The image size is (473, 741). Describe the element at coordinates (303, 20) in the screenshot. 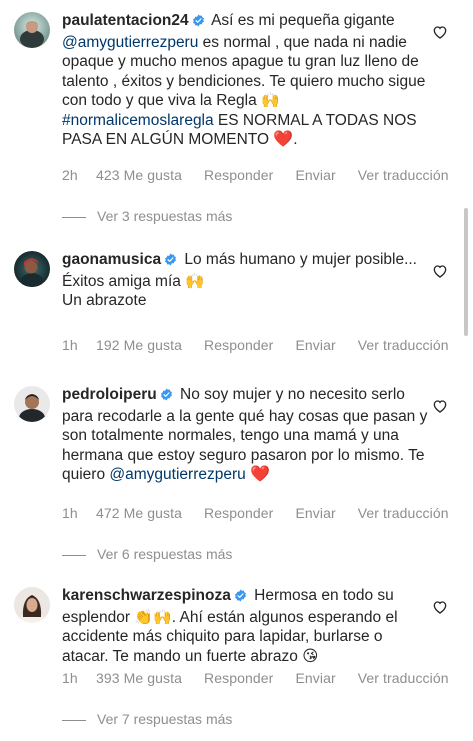

I see `comment-body: Así es mi pequeña gigante` at that location.